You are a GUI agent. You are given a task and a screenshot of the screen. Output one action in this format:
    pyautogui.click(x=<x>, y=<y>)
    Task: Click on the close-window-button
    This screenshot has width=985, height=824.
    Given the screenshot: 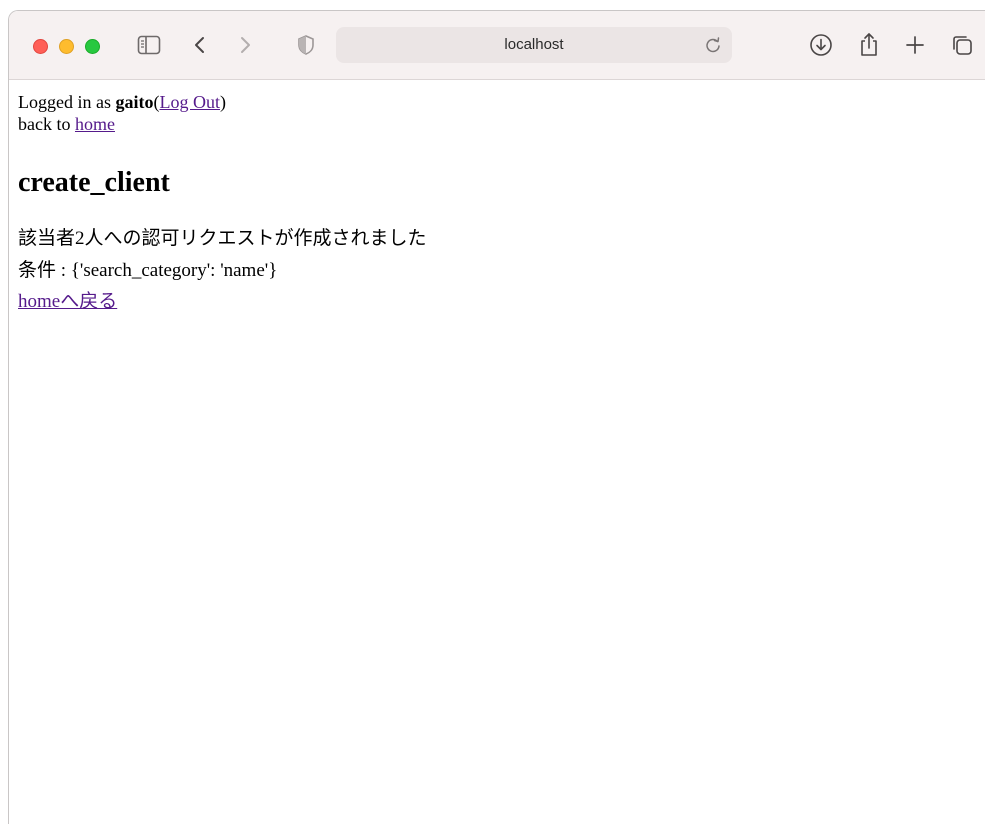 What is the action you would take?
    pyautogui.click(x=40, y=46)
    